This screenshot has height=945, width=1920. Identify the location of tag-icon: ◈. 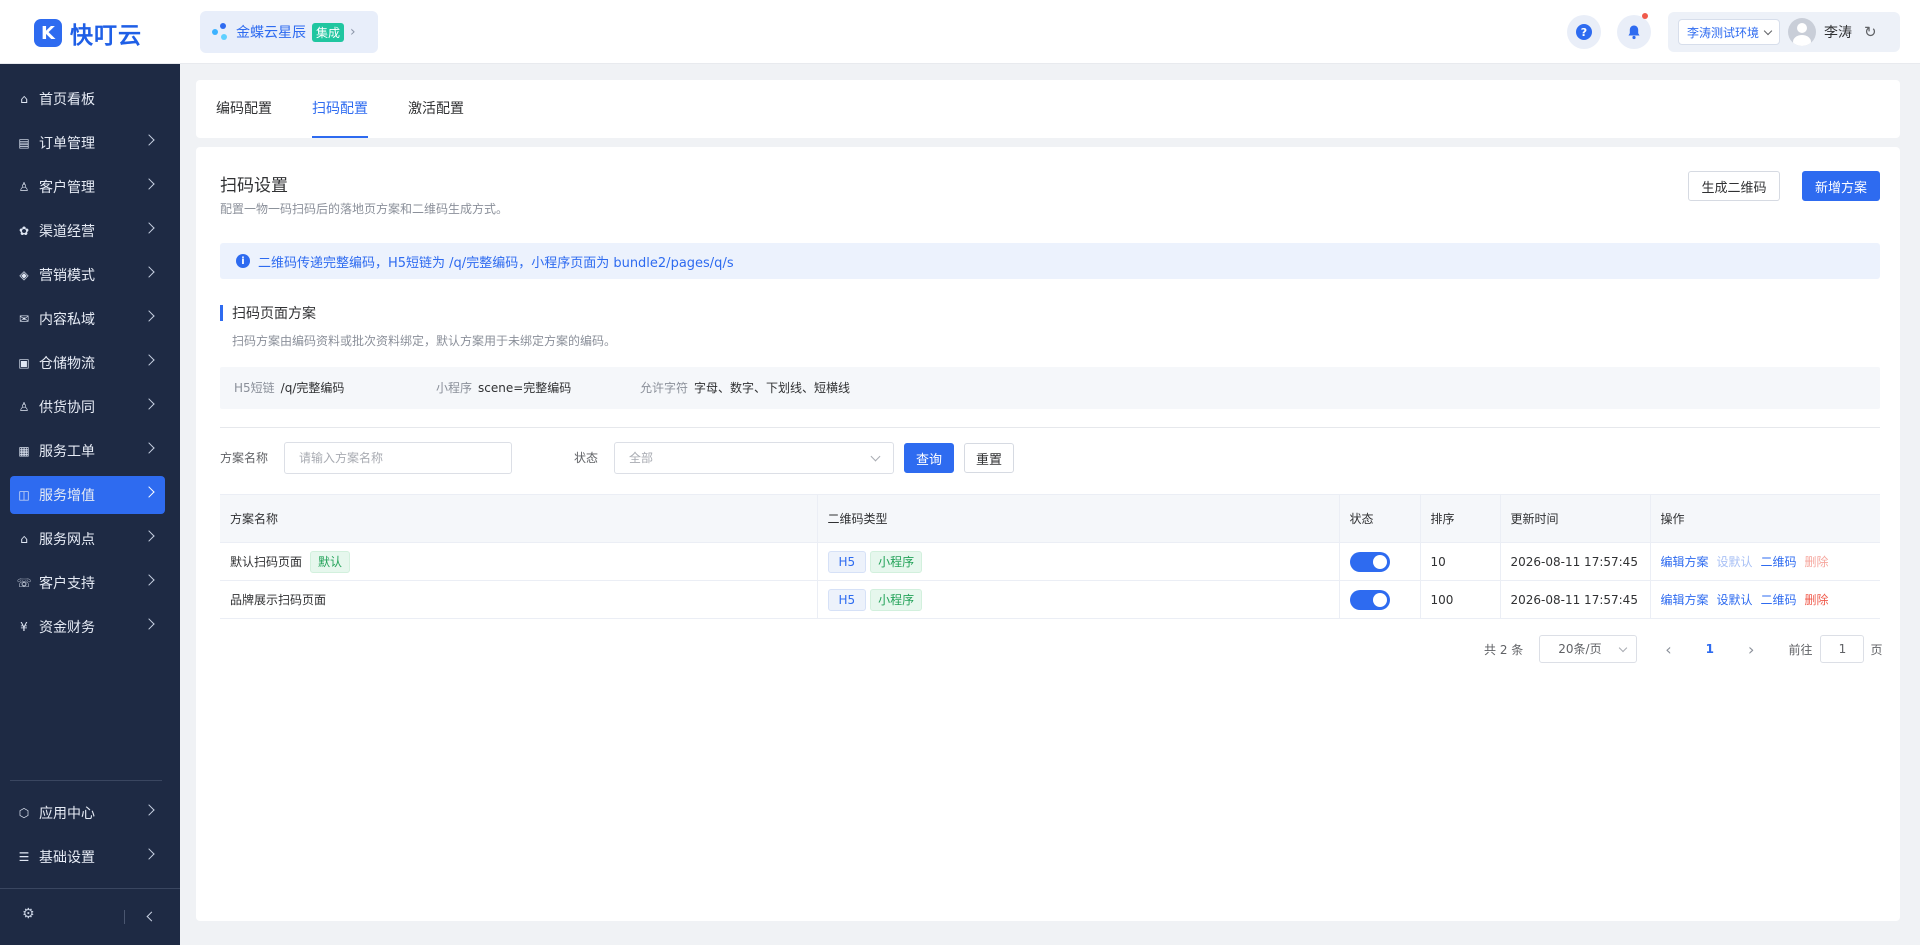
(24, 275).